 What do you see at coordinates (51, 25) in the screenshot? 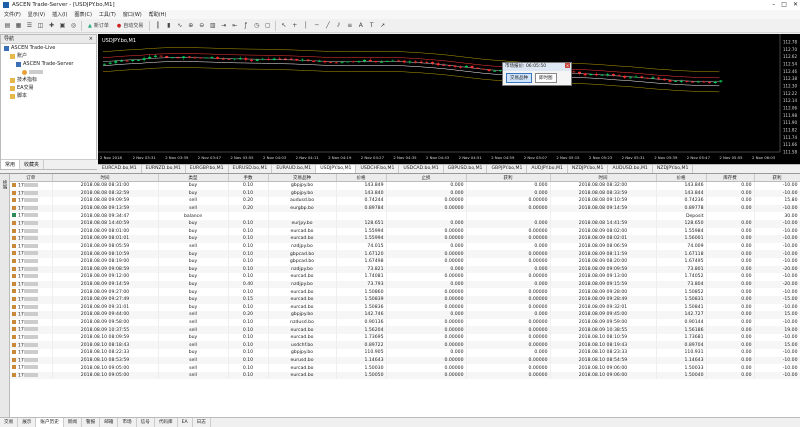
I see `navigator-icon: ✚` at bounding box center [51, 25].